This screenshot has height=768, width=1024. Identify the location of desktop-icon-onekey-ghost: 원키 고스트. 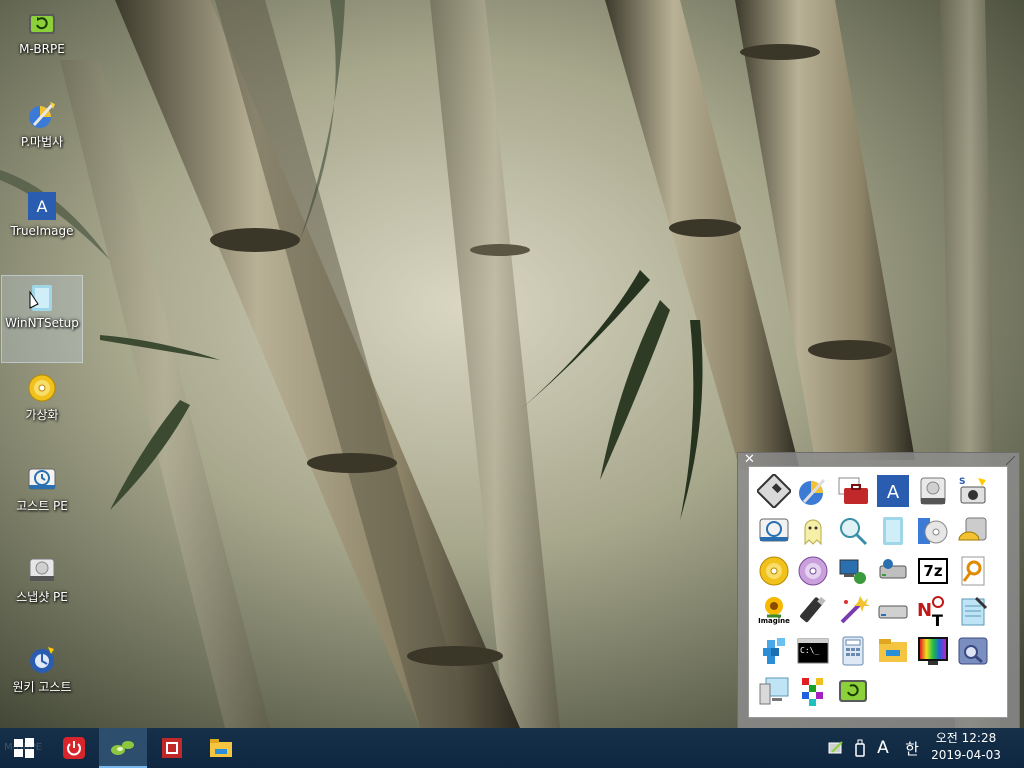
(42, 681).